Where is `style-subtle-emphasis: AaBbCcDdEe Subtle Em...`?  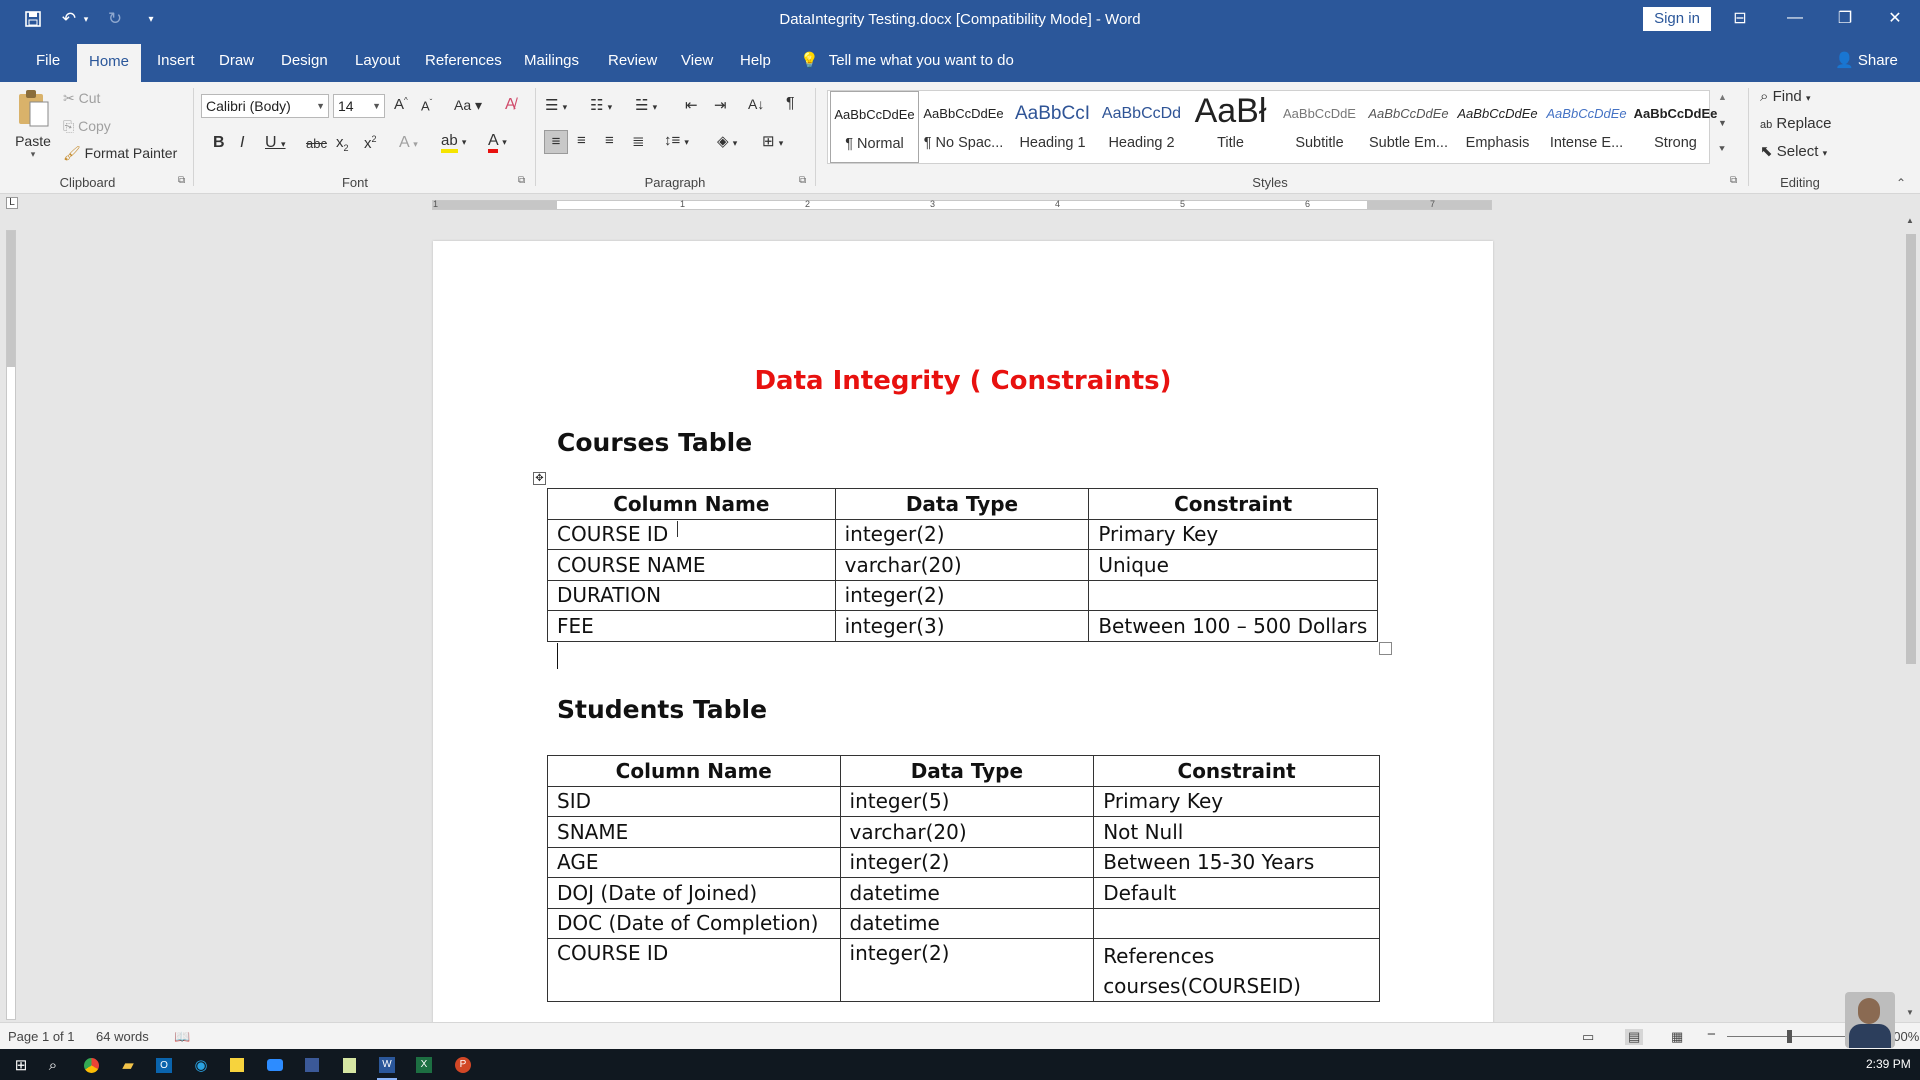
style-subtle-emphasis: AaBbCcDdEe Subtle Em... is located at coordinates (1408, 127).